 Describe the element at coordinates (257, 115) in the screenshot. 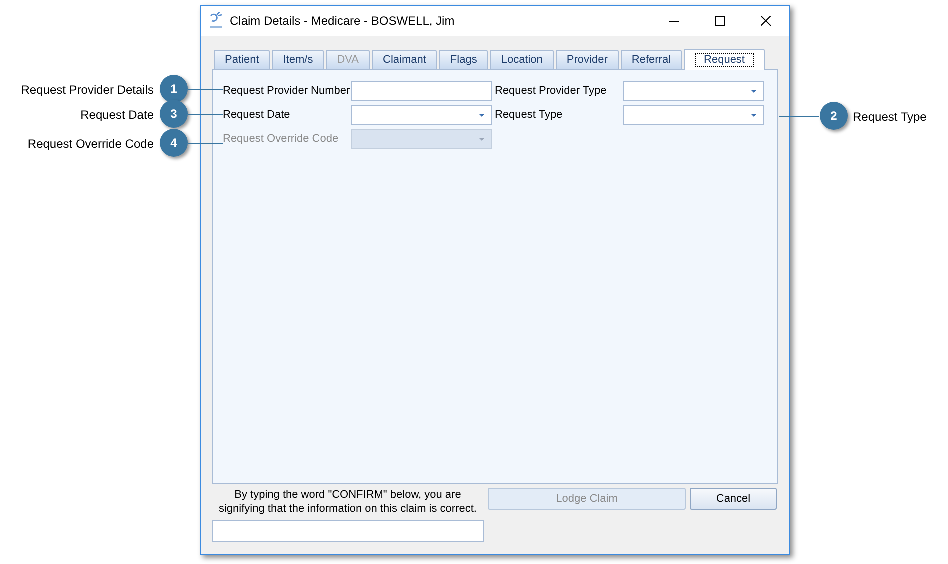

I see `field-label: Request Date` at that location.